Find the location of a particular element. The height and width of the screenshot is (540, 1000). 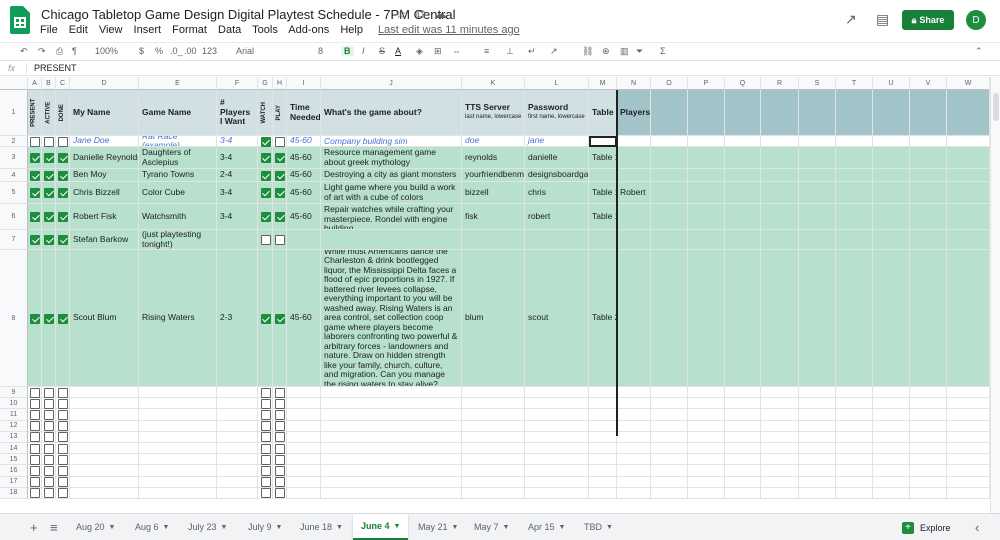

merge-cells-icon: ⇔ is located at coordinates (456, 51).